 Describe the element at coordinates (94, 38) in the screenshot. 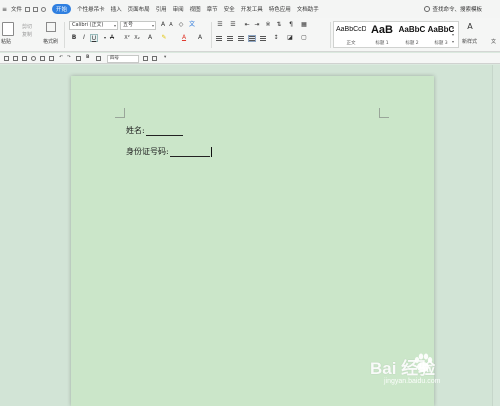

I see `underline-button: U` at that location.